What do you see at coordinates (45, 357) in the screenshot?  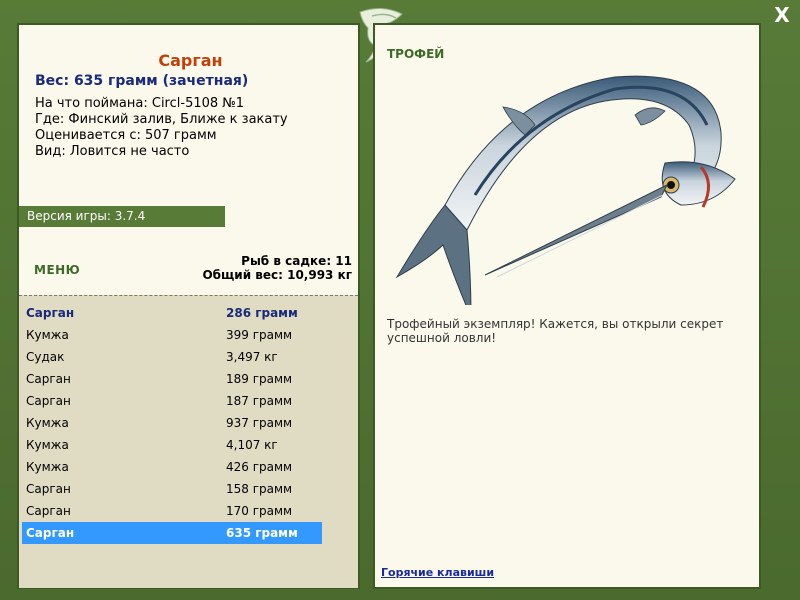 I see `list-item-name: Судак` at bounding box center [45, 357].